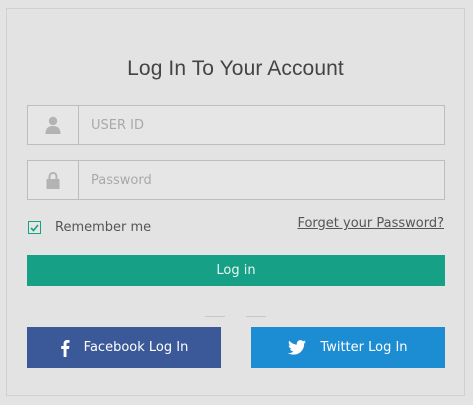  Describe the element at coordinates (53, 180) in the screenshot. I see `lock-icon` at that location.